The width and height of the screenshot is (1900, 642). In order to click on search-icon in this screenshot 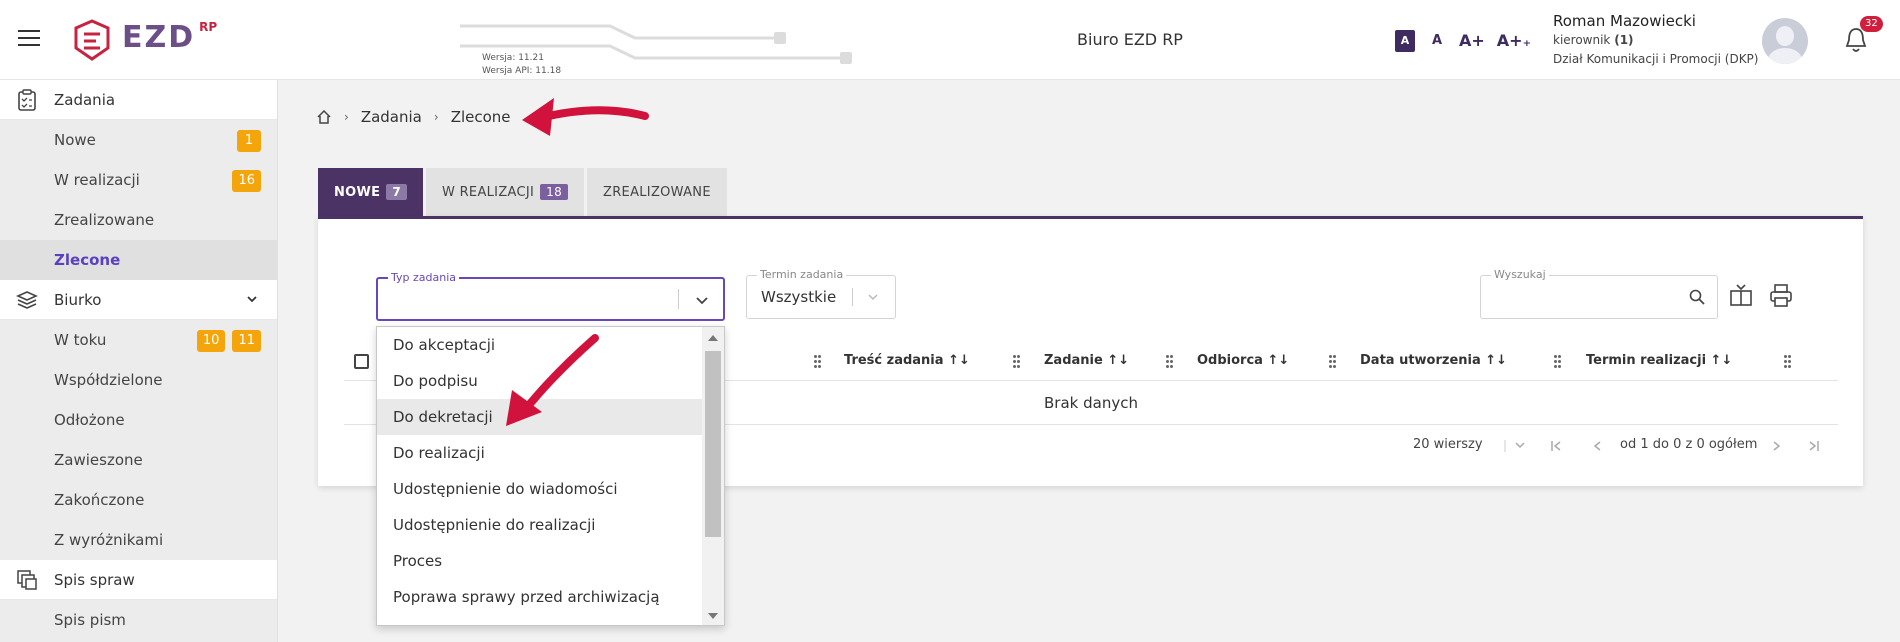, I will do `click(1697, 297)`.